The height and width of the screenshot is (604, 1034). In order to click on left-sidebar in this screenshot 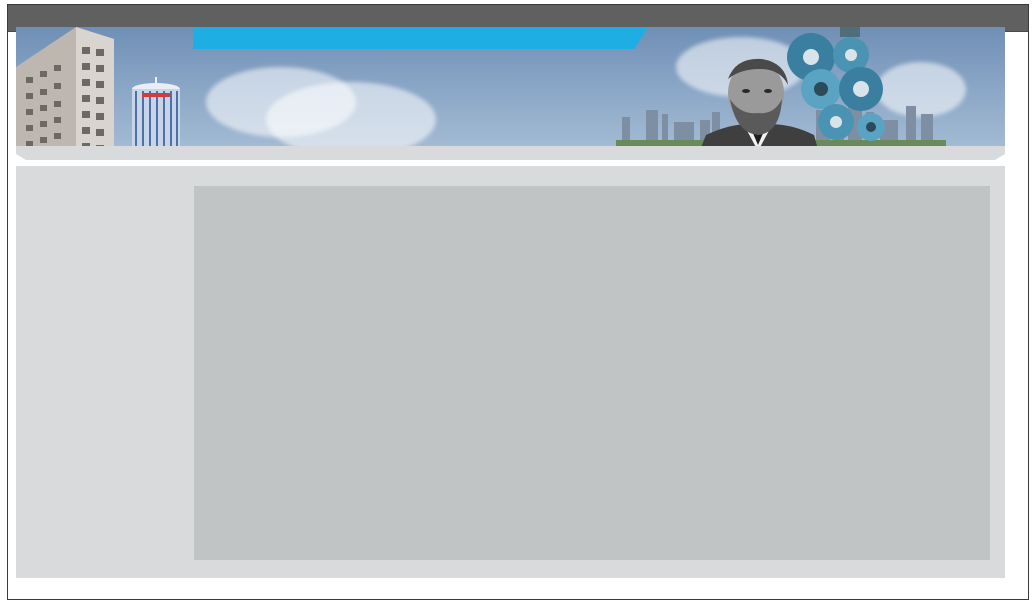, I will do `click(105, 372)`.